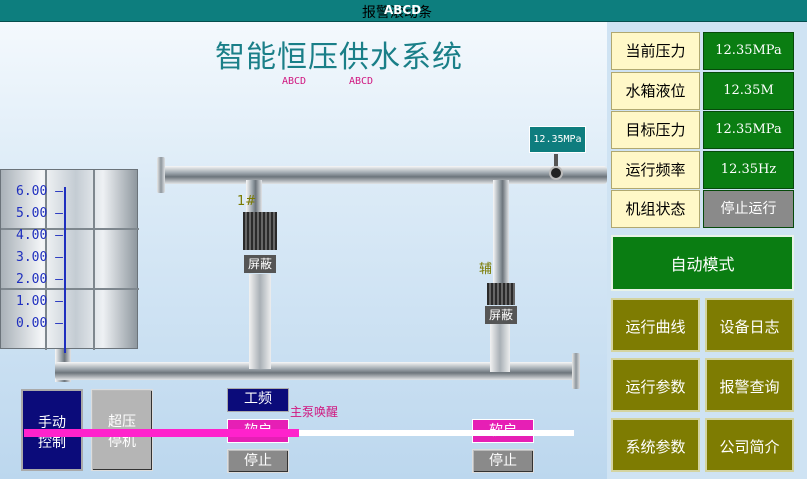 This screenshot has width=807, height=479. What do you see at coordinates (748, 51) in the screenshot?
I see `value-current-pressure: 12.35MPa` at bounding box center [748, 51].